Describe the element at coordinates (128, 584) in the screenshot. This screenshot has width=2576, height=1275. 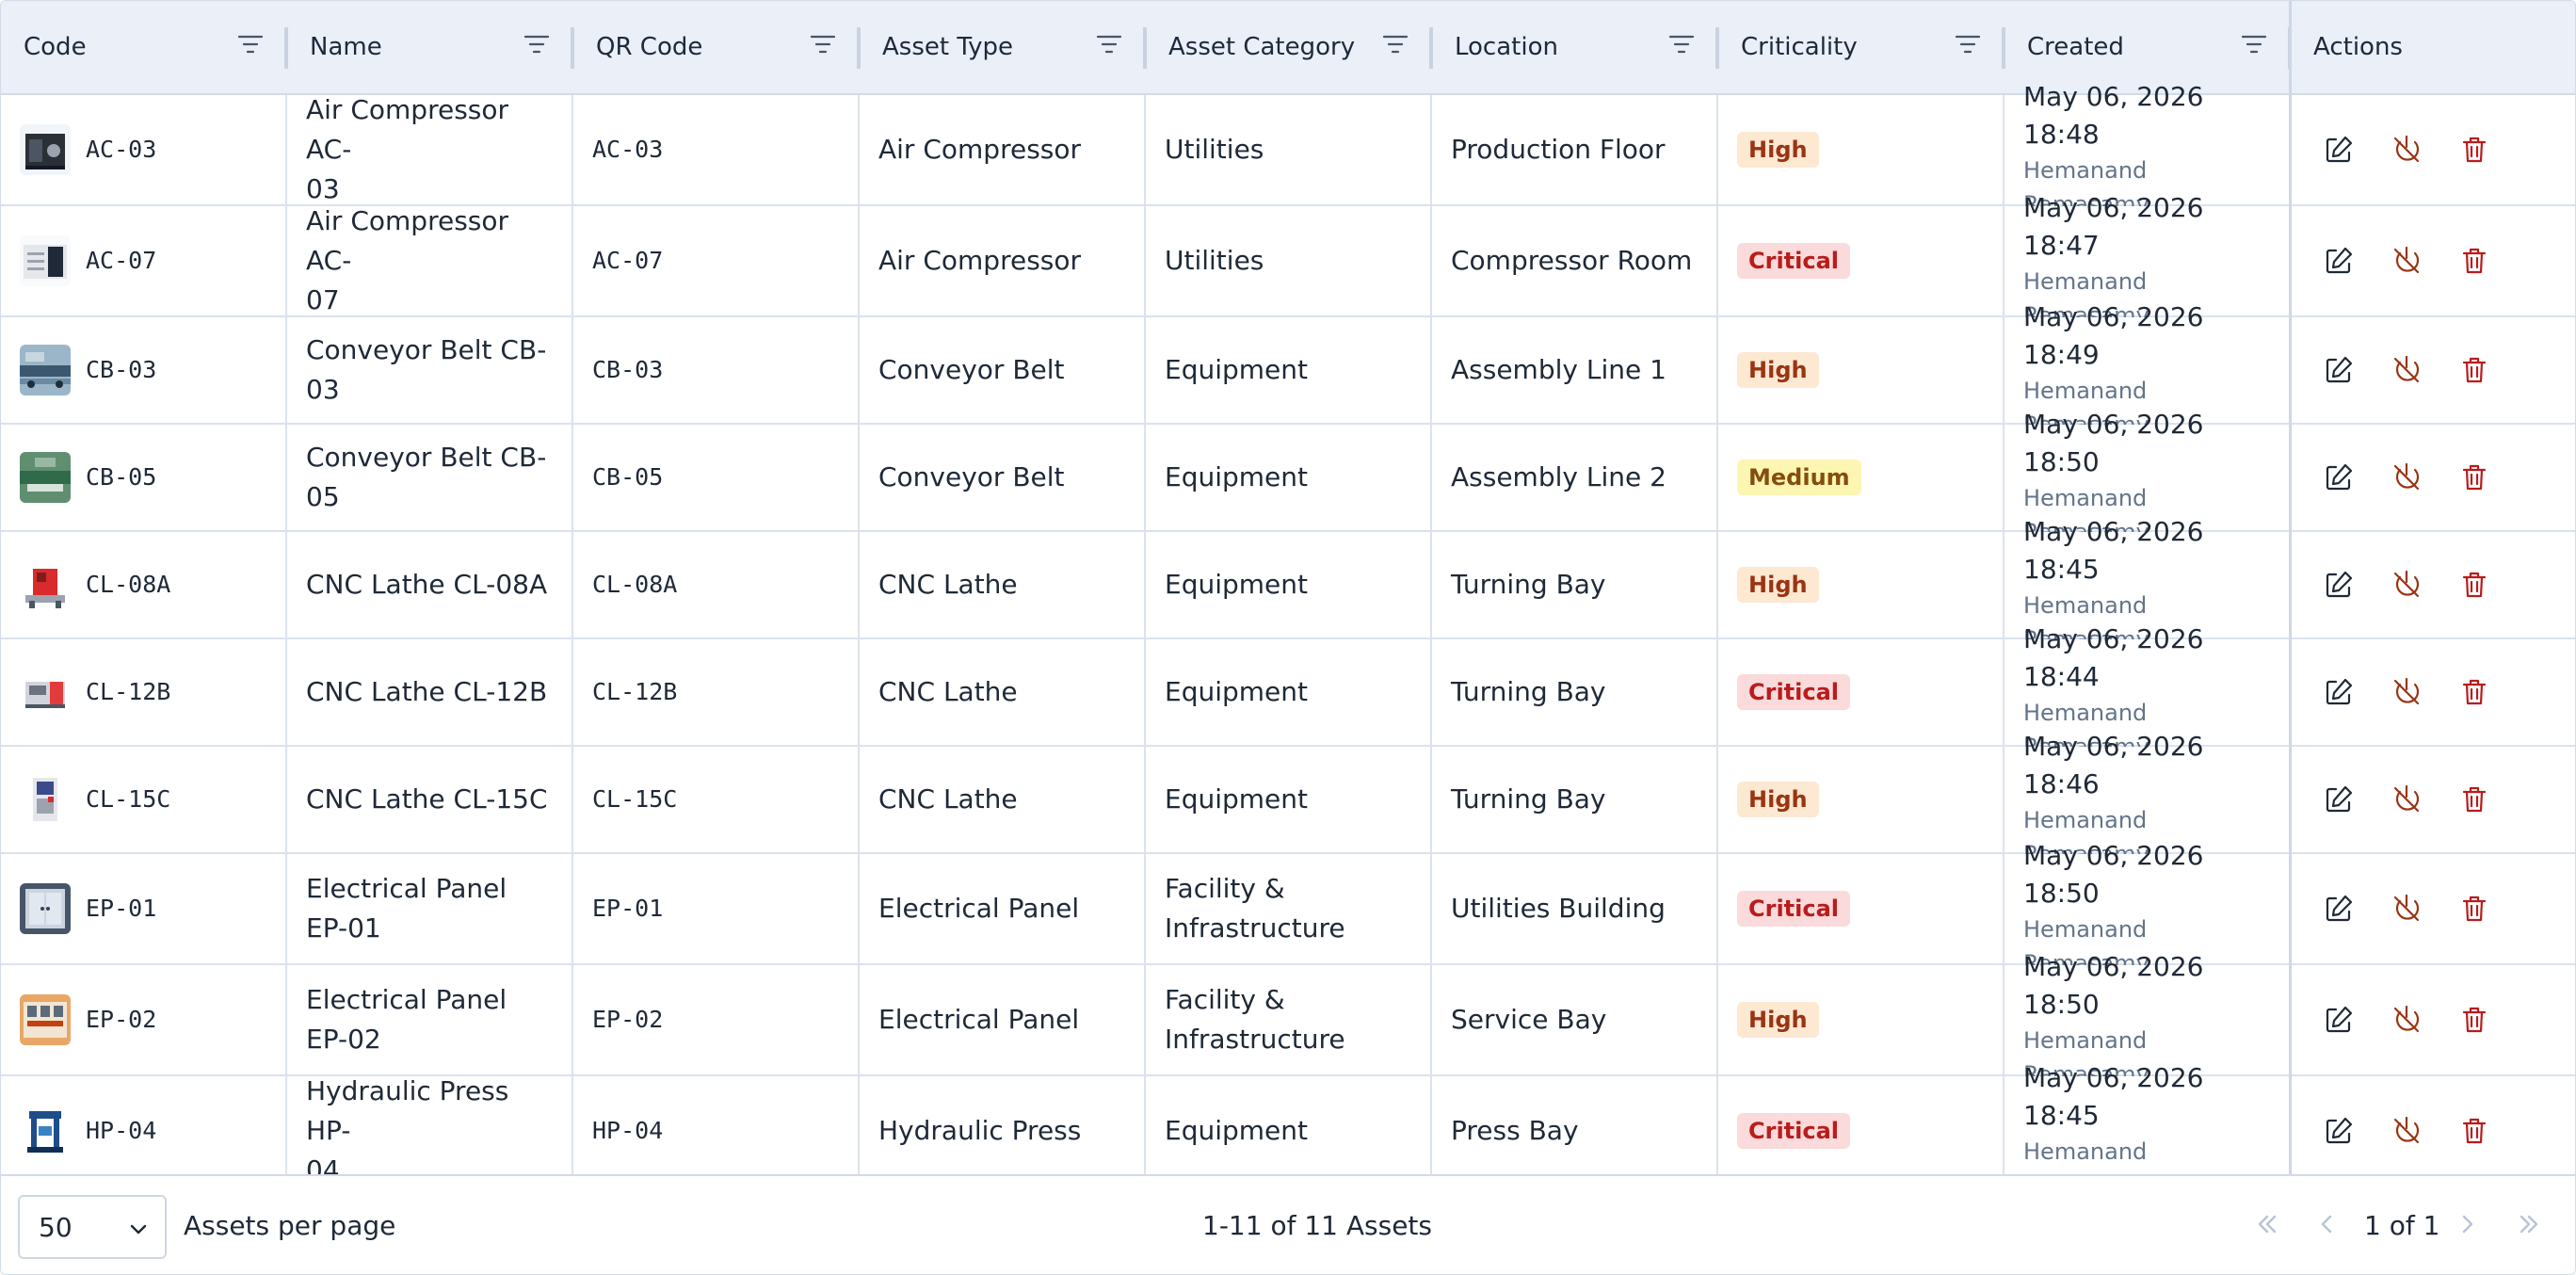
I see `asset-code: CL-08A` at that location.